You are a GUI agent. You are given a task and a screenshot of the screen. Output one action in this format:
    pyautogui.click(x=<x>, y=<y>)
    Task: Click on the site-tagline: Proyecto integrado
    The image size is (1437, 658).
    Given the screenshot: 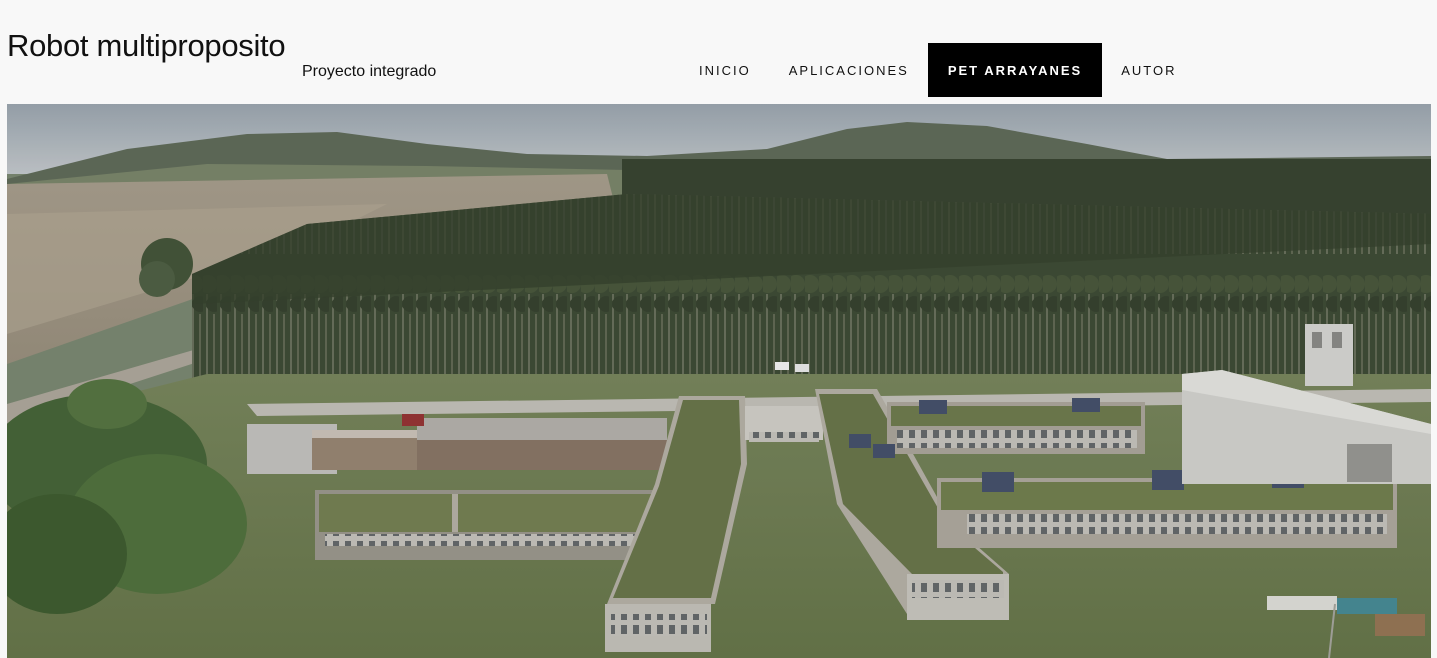 What is the action you would take?
    pyautogui.click(x=369, y=71)
    